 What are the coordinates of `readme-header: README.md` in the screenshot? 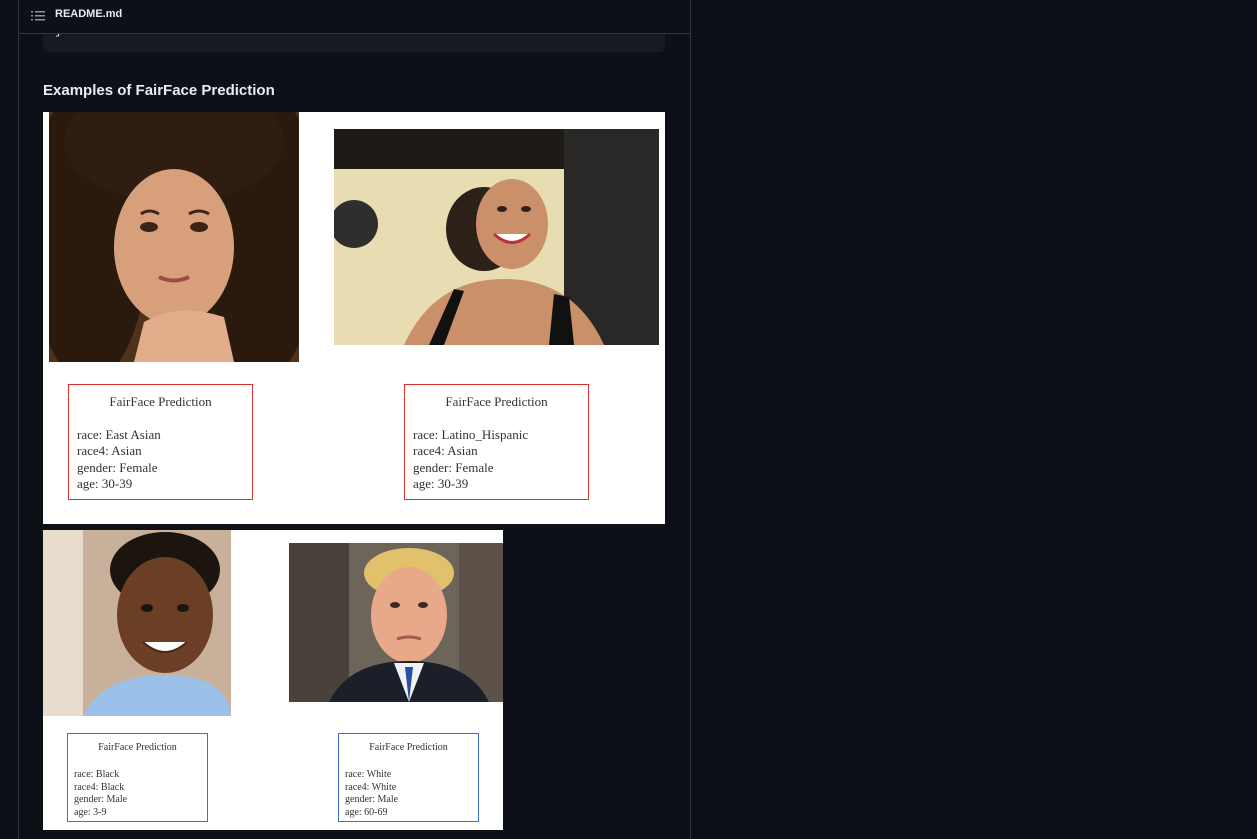 It's located at (354, 17).